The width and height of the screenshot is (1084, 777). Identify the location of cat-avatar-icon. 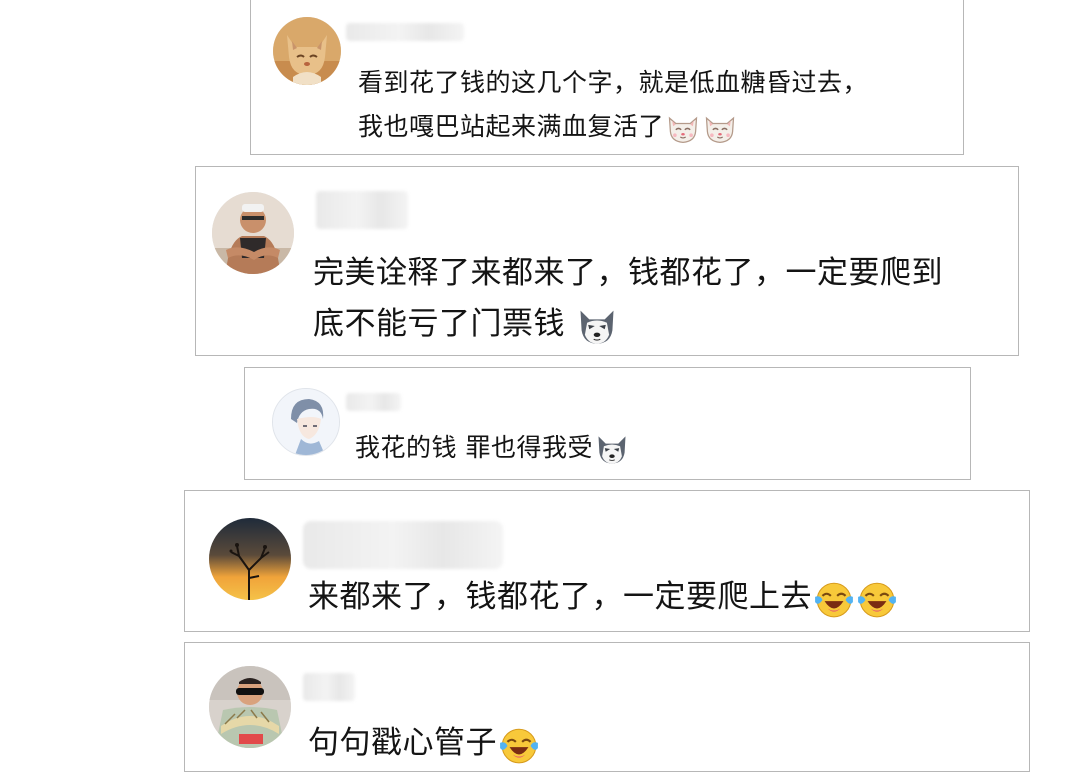
(307, 51).